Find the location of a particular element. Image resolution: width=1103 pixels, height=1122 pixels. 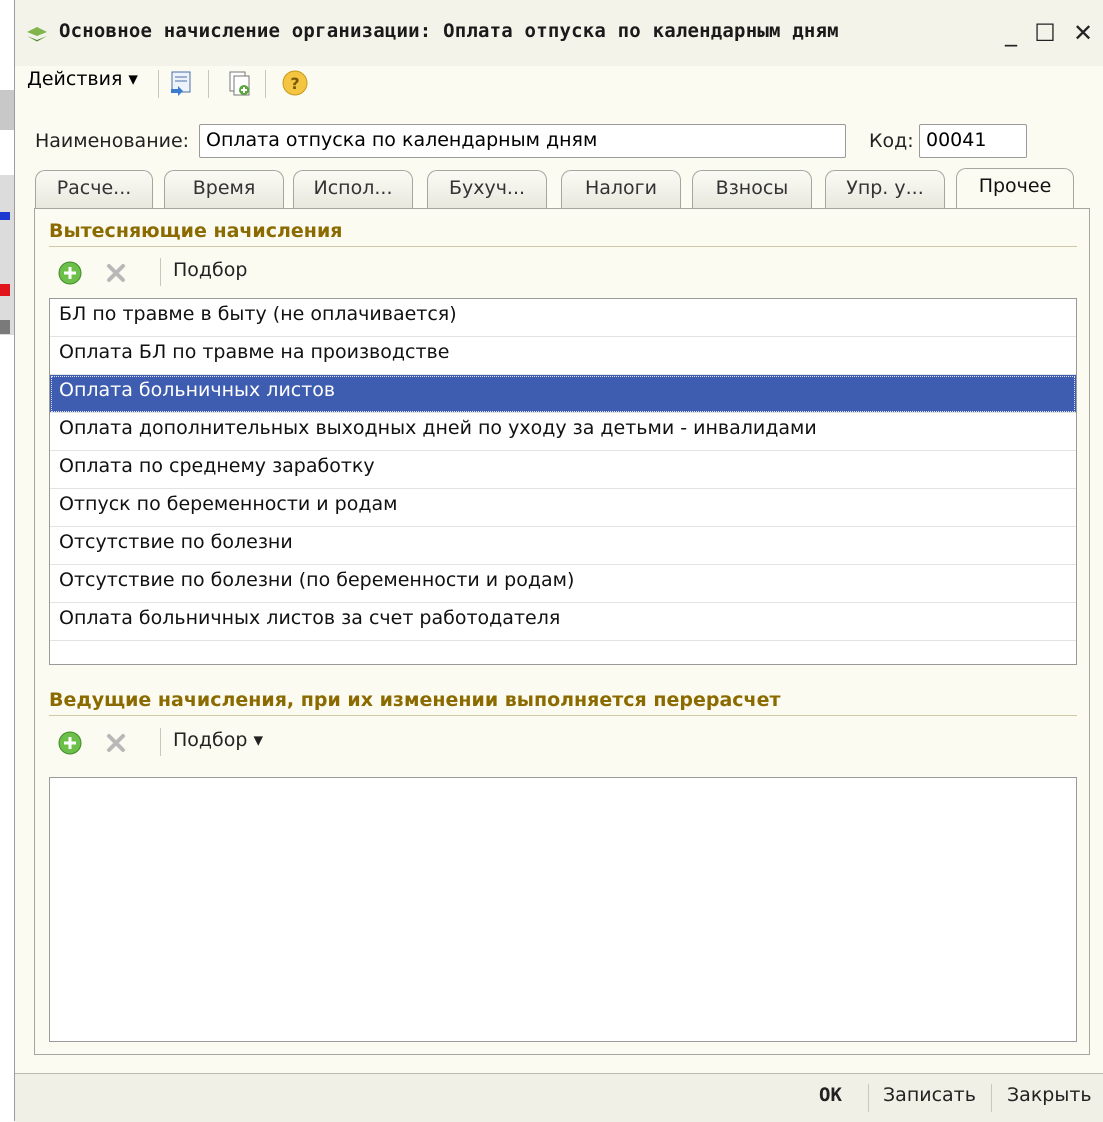

pick-dropdown-button: Подбор ▾ is located at coordinates (218, 740).